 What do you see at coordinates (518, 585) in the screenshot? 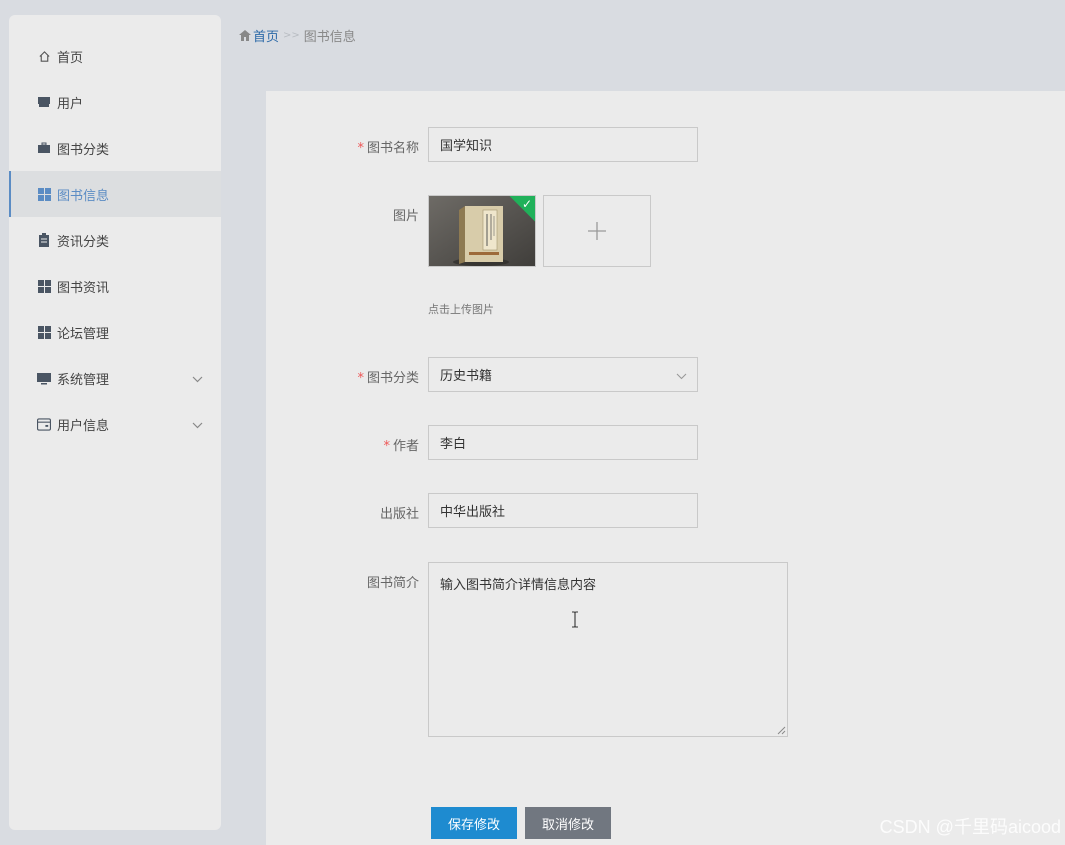
I see `intro-text: 输入图书简介详情信息内容` at bounding box center [518, 585].